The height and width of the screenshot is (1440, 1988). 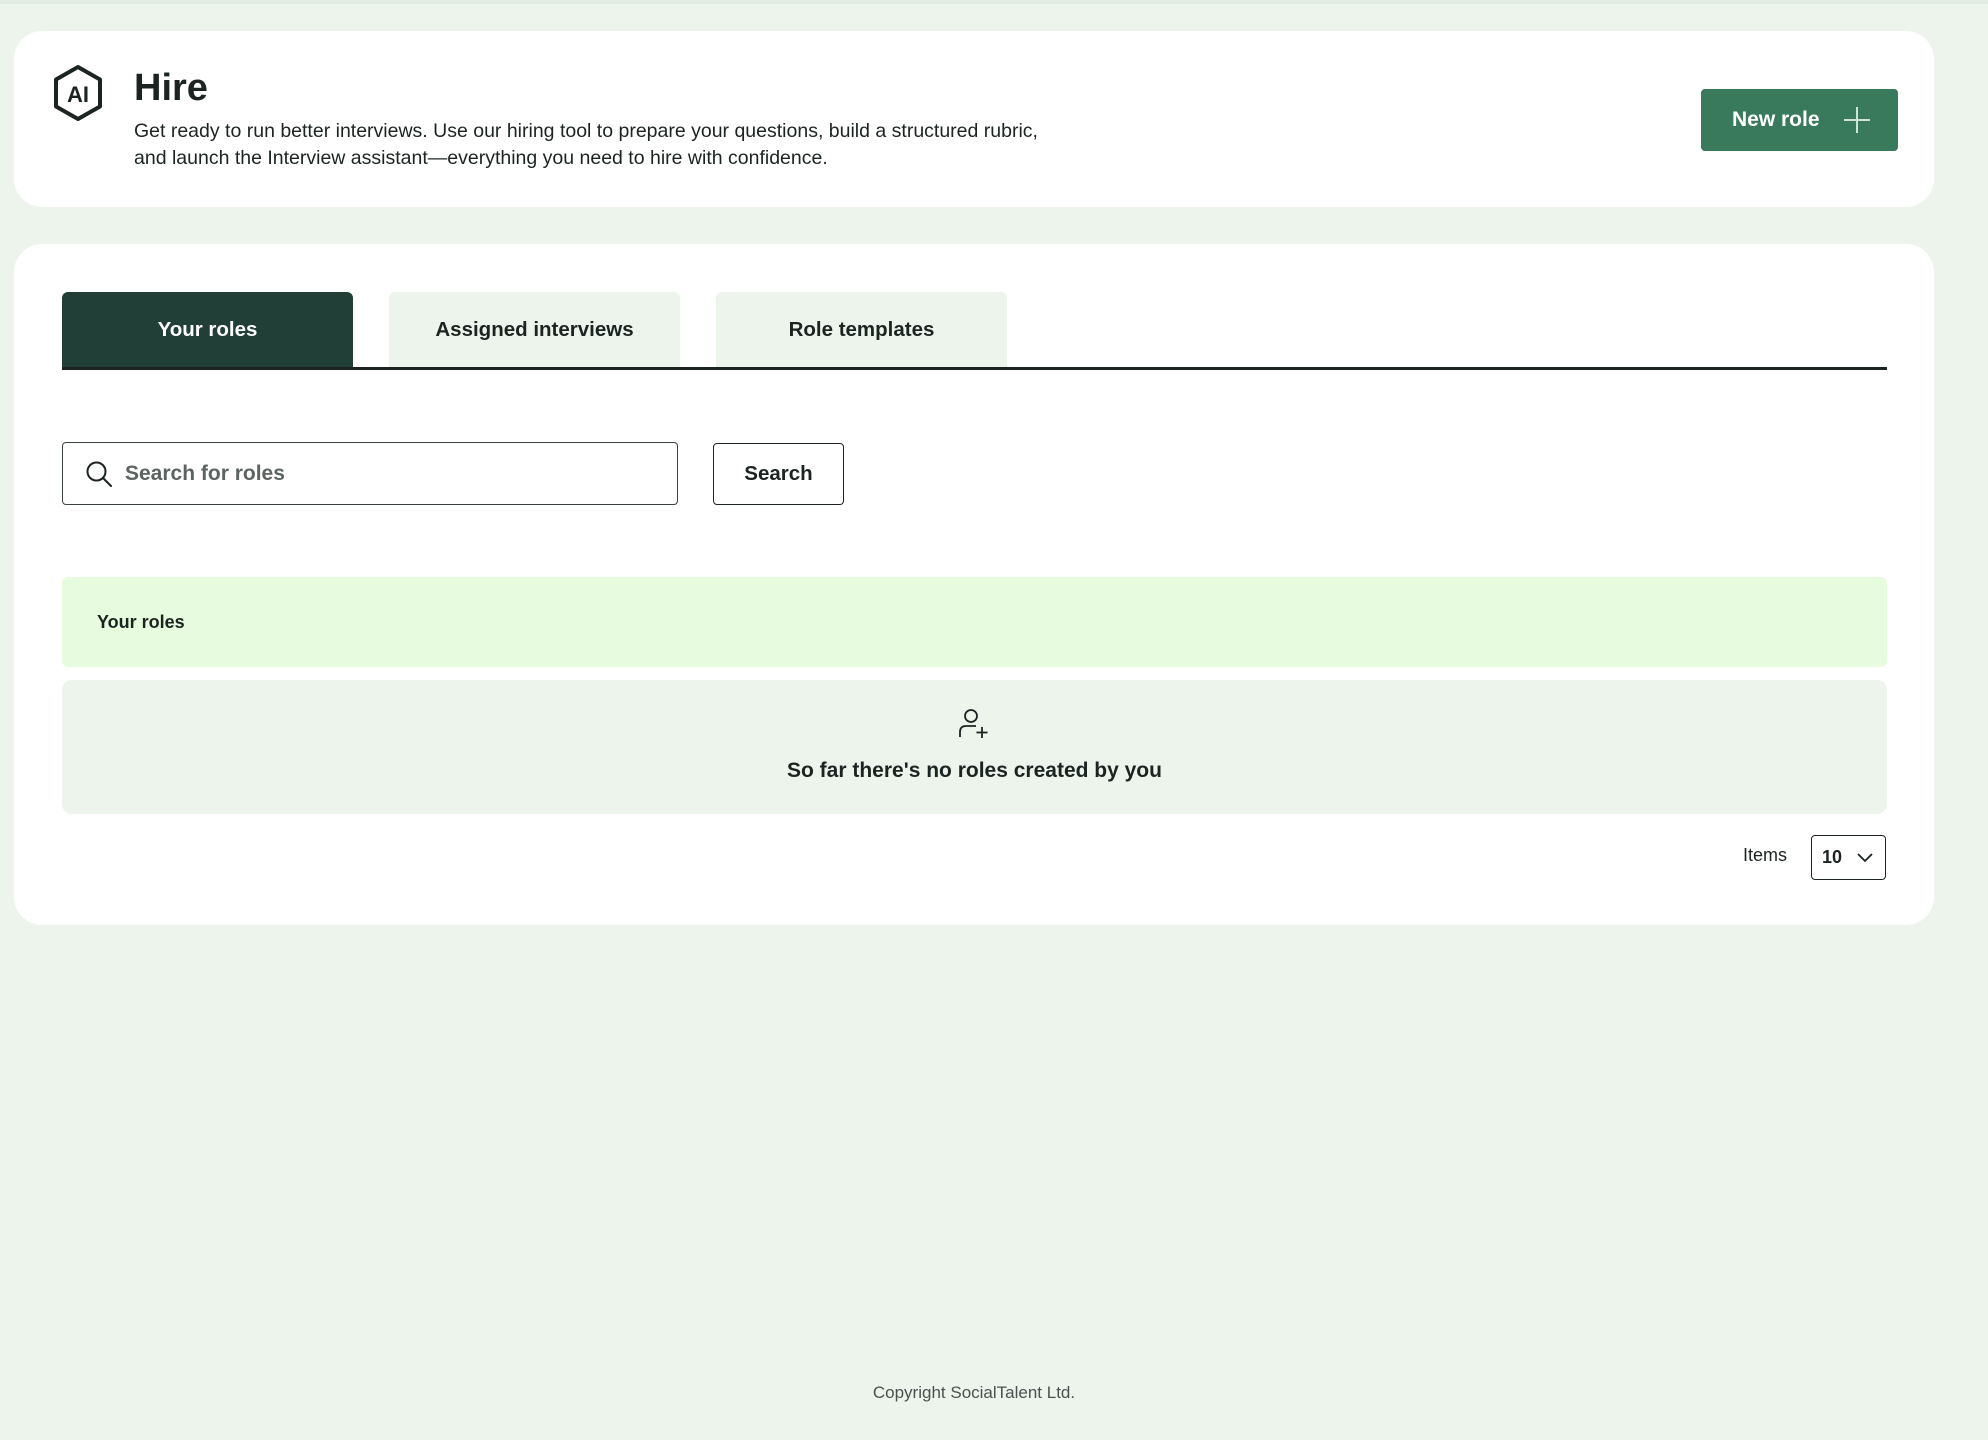 What do you see at coordinates (534, 329) in the screenshot?
I see `tab-assigned-interviews: Assigned interviews` at bounding box center [534, 329].